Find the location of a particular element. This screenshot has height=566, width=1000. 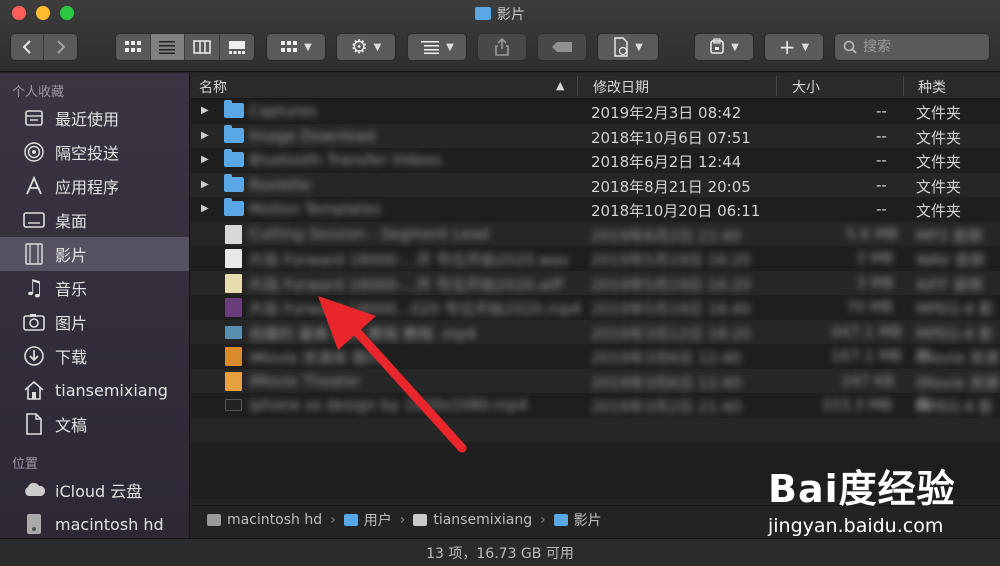

sidebar-item-airdrop: 隔空投送 is located at coordinates (94, 152).